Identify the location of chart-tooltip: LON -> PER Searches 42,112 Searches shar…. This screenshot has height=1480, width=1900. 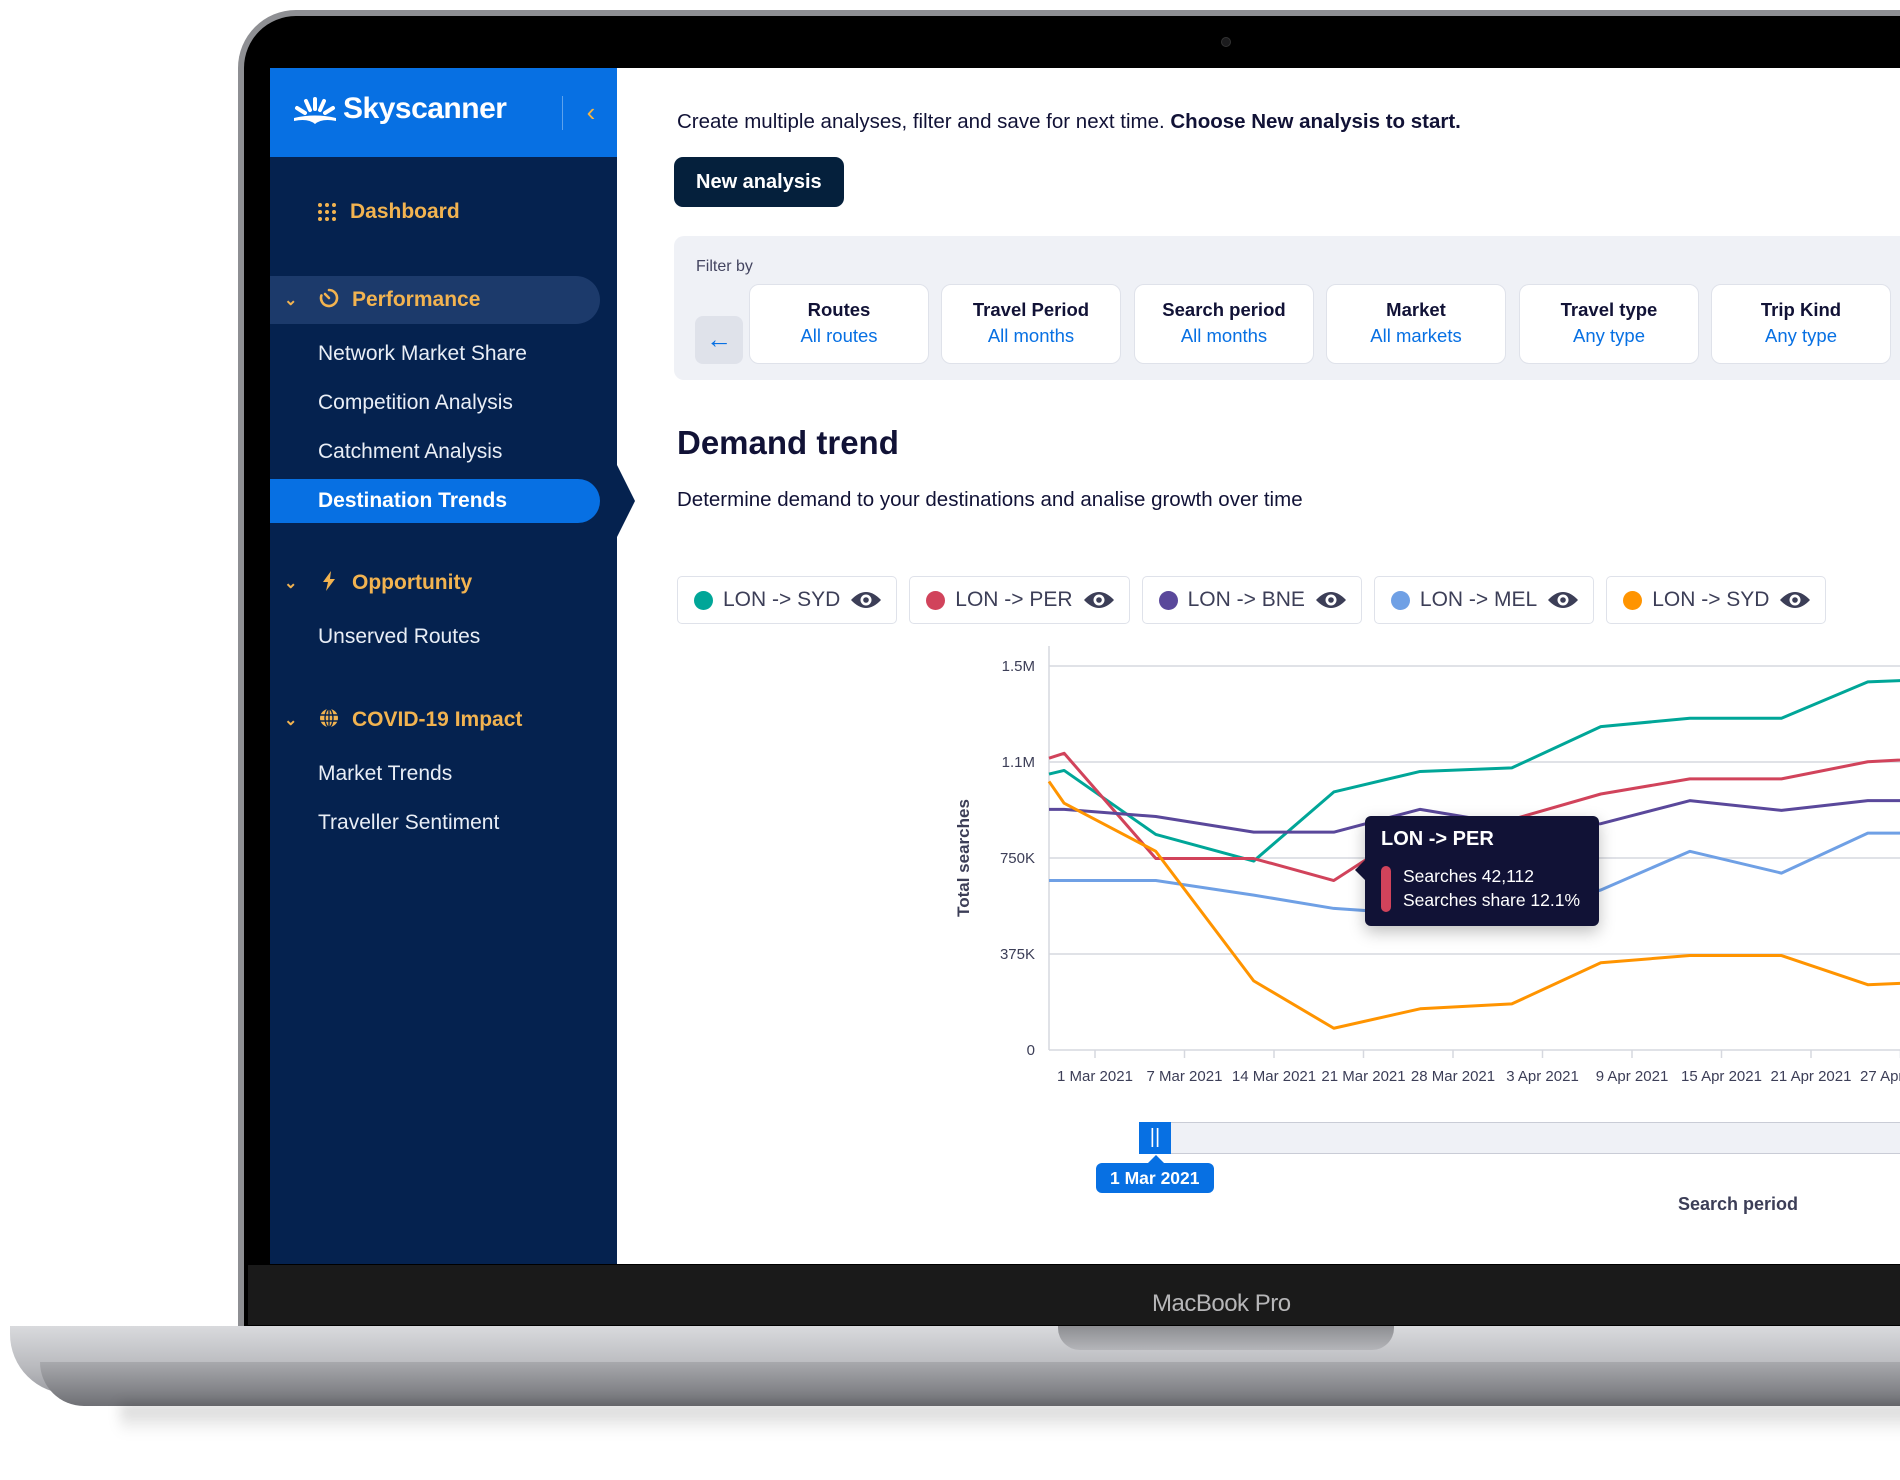
(1477, 871).